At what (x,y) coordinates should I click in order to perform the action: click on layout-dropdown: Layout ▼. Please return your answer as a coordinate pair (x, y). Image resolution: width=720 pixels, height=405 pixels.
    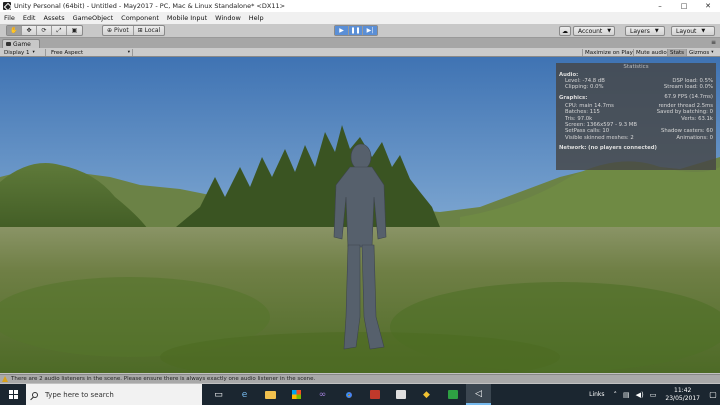
    Looking at the image, I should click on (693, 31).